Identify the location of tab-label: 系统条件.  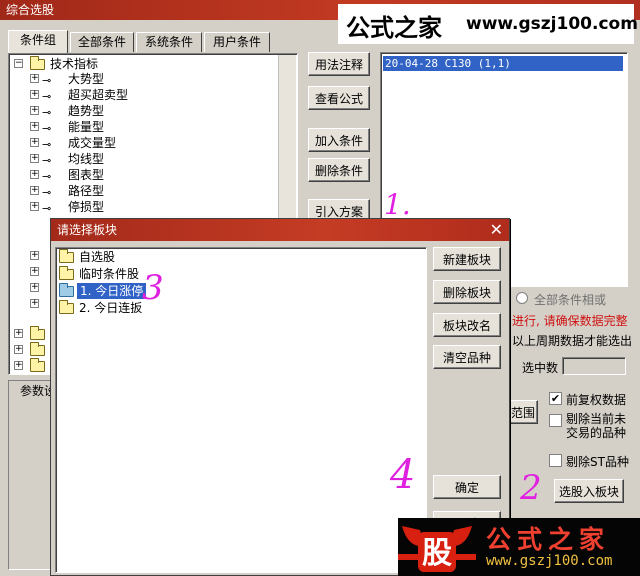
(168, 42).